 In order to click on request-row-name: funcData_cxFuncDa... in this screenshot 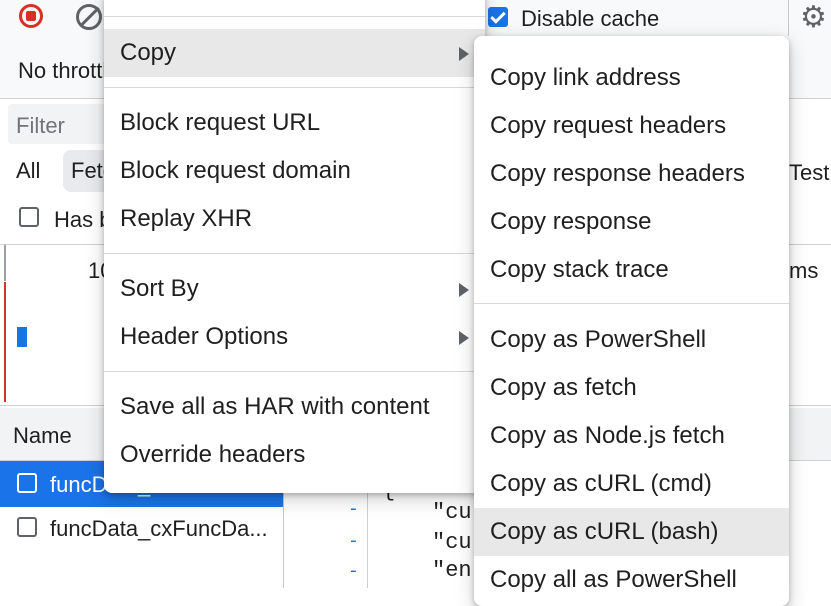, I will do `click(159, 529)`.